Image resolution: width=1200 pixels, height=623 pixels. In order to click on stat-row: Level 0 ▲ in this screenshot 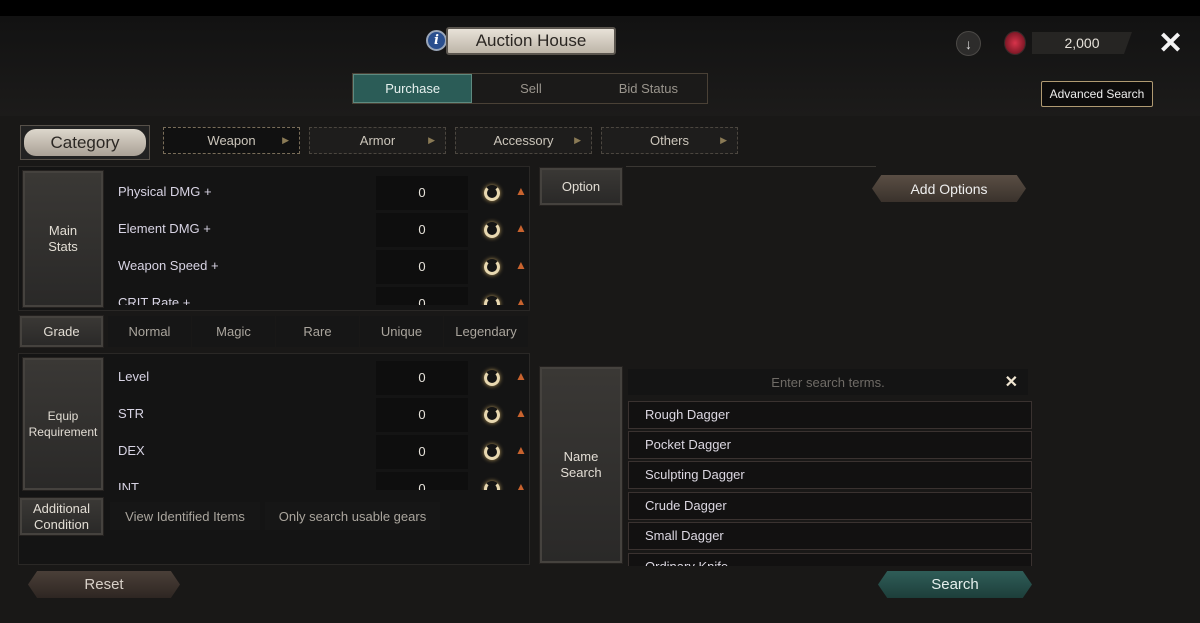, I will do `click(322, 378)`.